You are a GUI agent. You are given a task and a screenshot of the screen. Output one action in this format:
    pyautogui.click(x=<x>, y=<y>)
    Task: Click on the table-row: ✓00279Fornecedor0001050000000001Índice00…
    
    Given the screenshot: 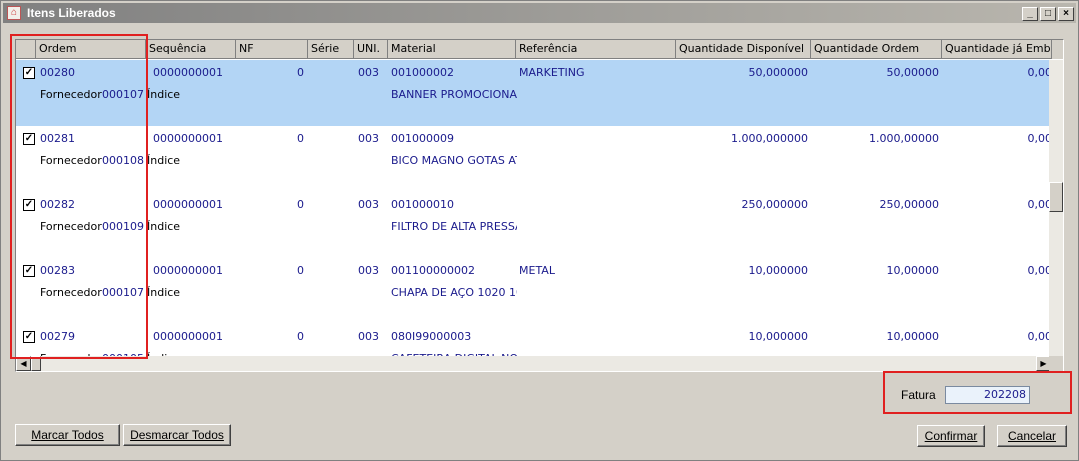 What is the action you would take?
    pyautogui.click(x=533, y=340)
    